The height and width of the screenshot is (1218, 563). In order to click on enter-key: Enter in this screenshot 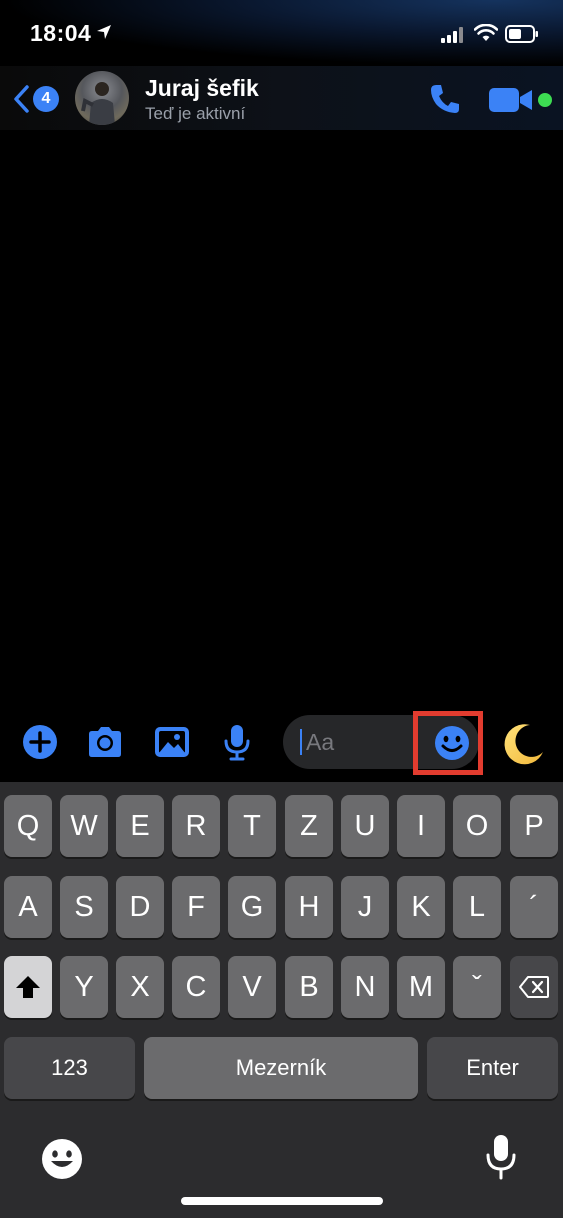, I will do `click(492, 1068)`.